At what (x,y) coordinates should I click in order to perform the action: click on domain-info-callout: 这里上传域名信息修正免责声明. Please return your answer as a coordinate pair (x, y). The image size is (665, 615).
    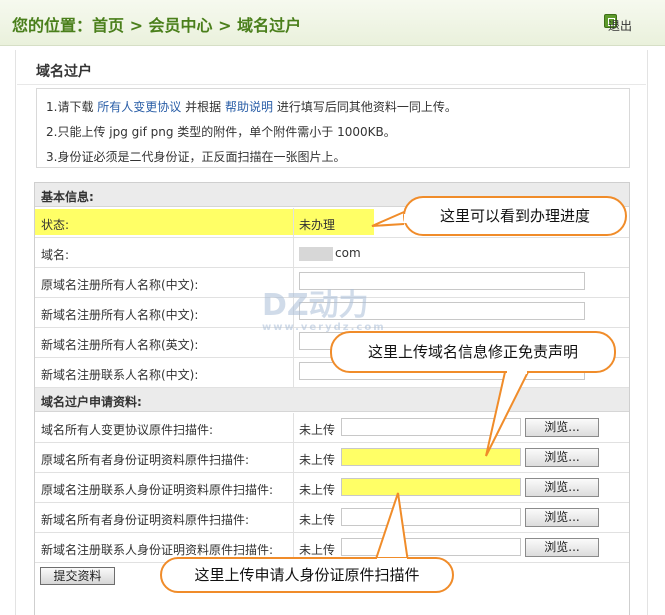
    Looking at the image, I should click on (473, 352).